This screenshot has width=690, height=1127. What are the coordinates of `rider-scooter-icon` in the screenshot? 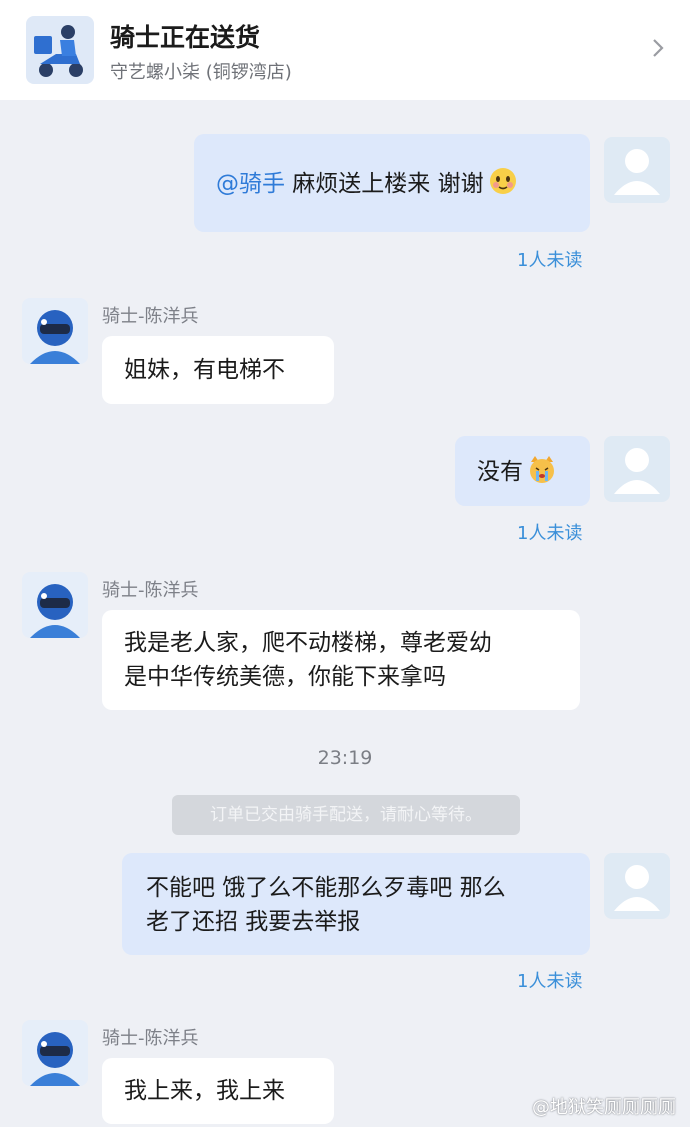 It's located at (60, 50).